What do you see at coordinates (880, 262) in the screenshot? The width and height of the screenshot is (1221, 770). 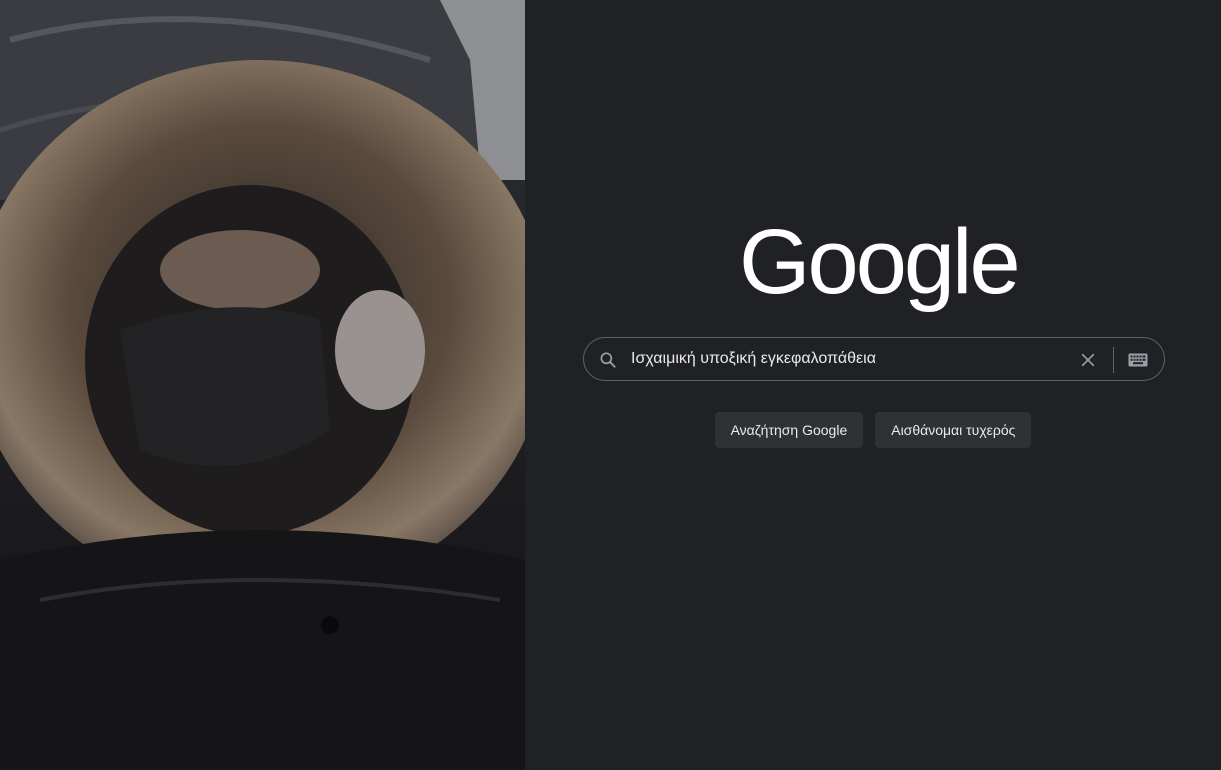 I see `google-logo: Google` at bounding box center [880, 262].